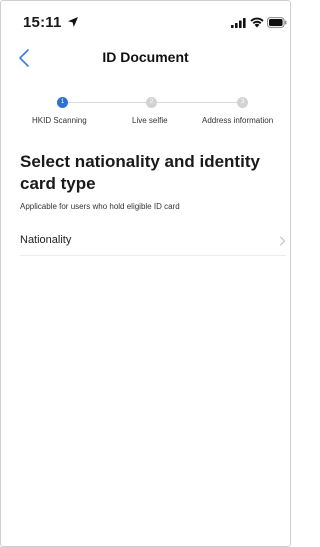 The width and height of the screenshot is (320, 547). What do you see at coordinates (145, 21) in the screenshot?
I see `status-bar: 15:11` at bounding box center [145, 21].